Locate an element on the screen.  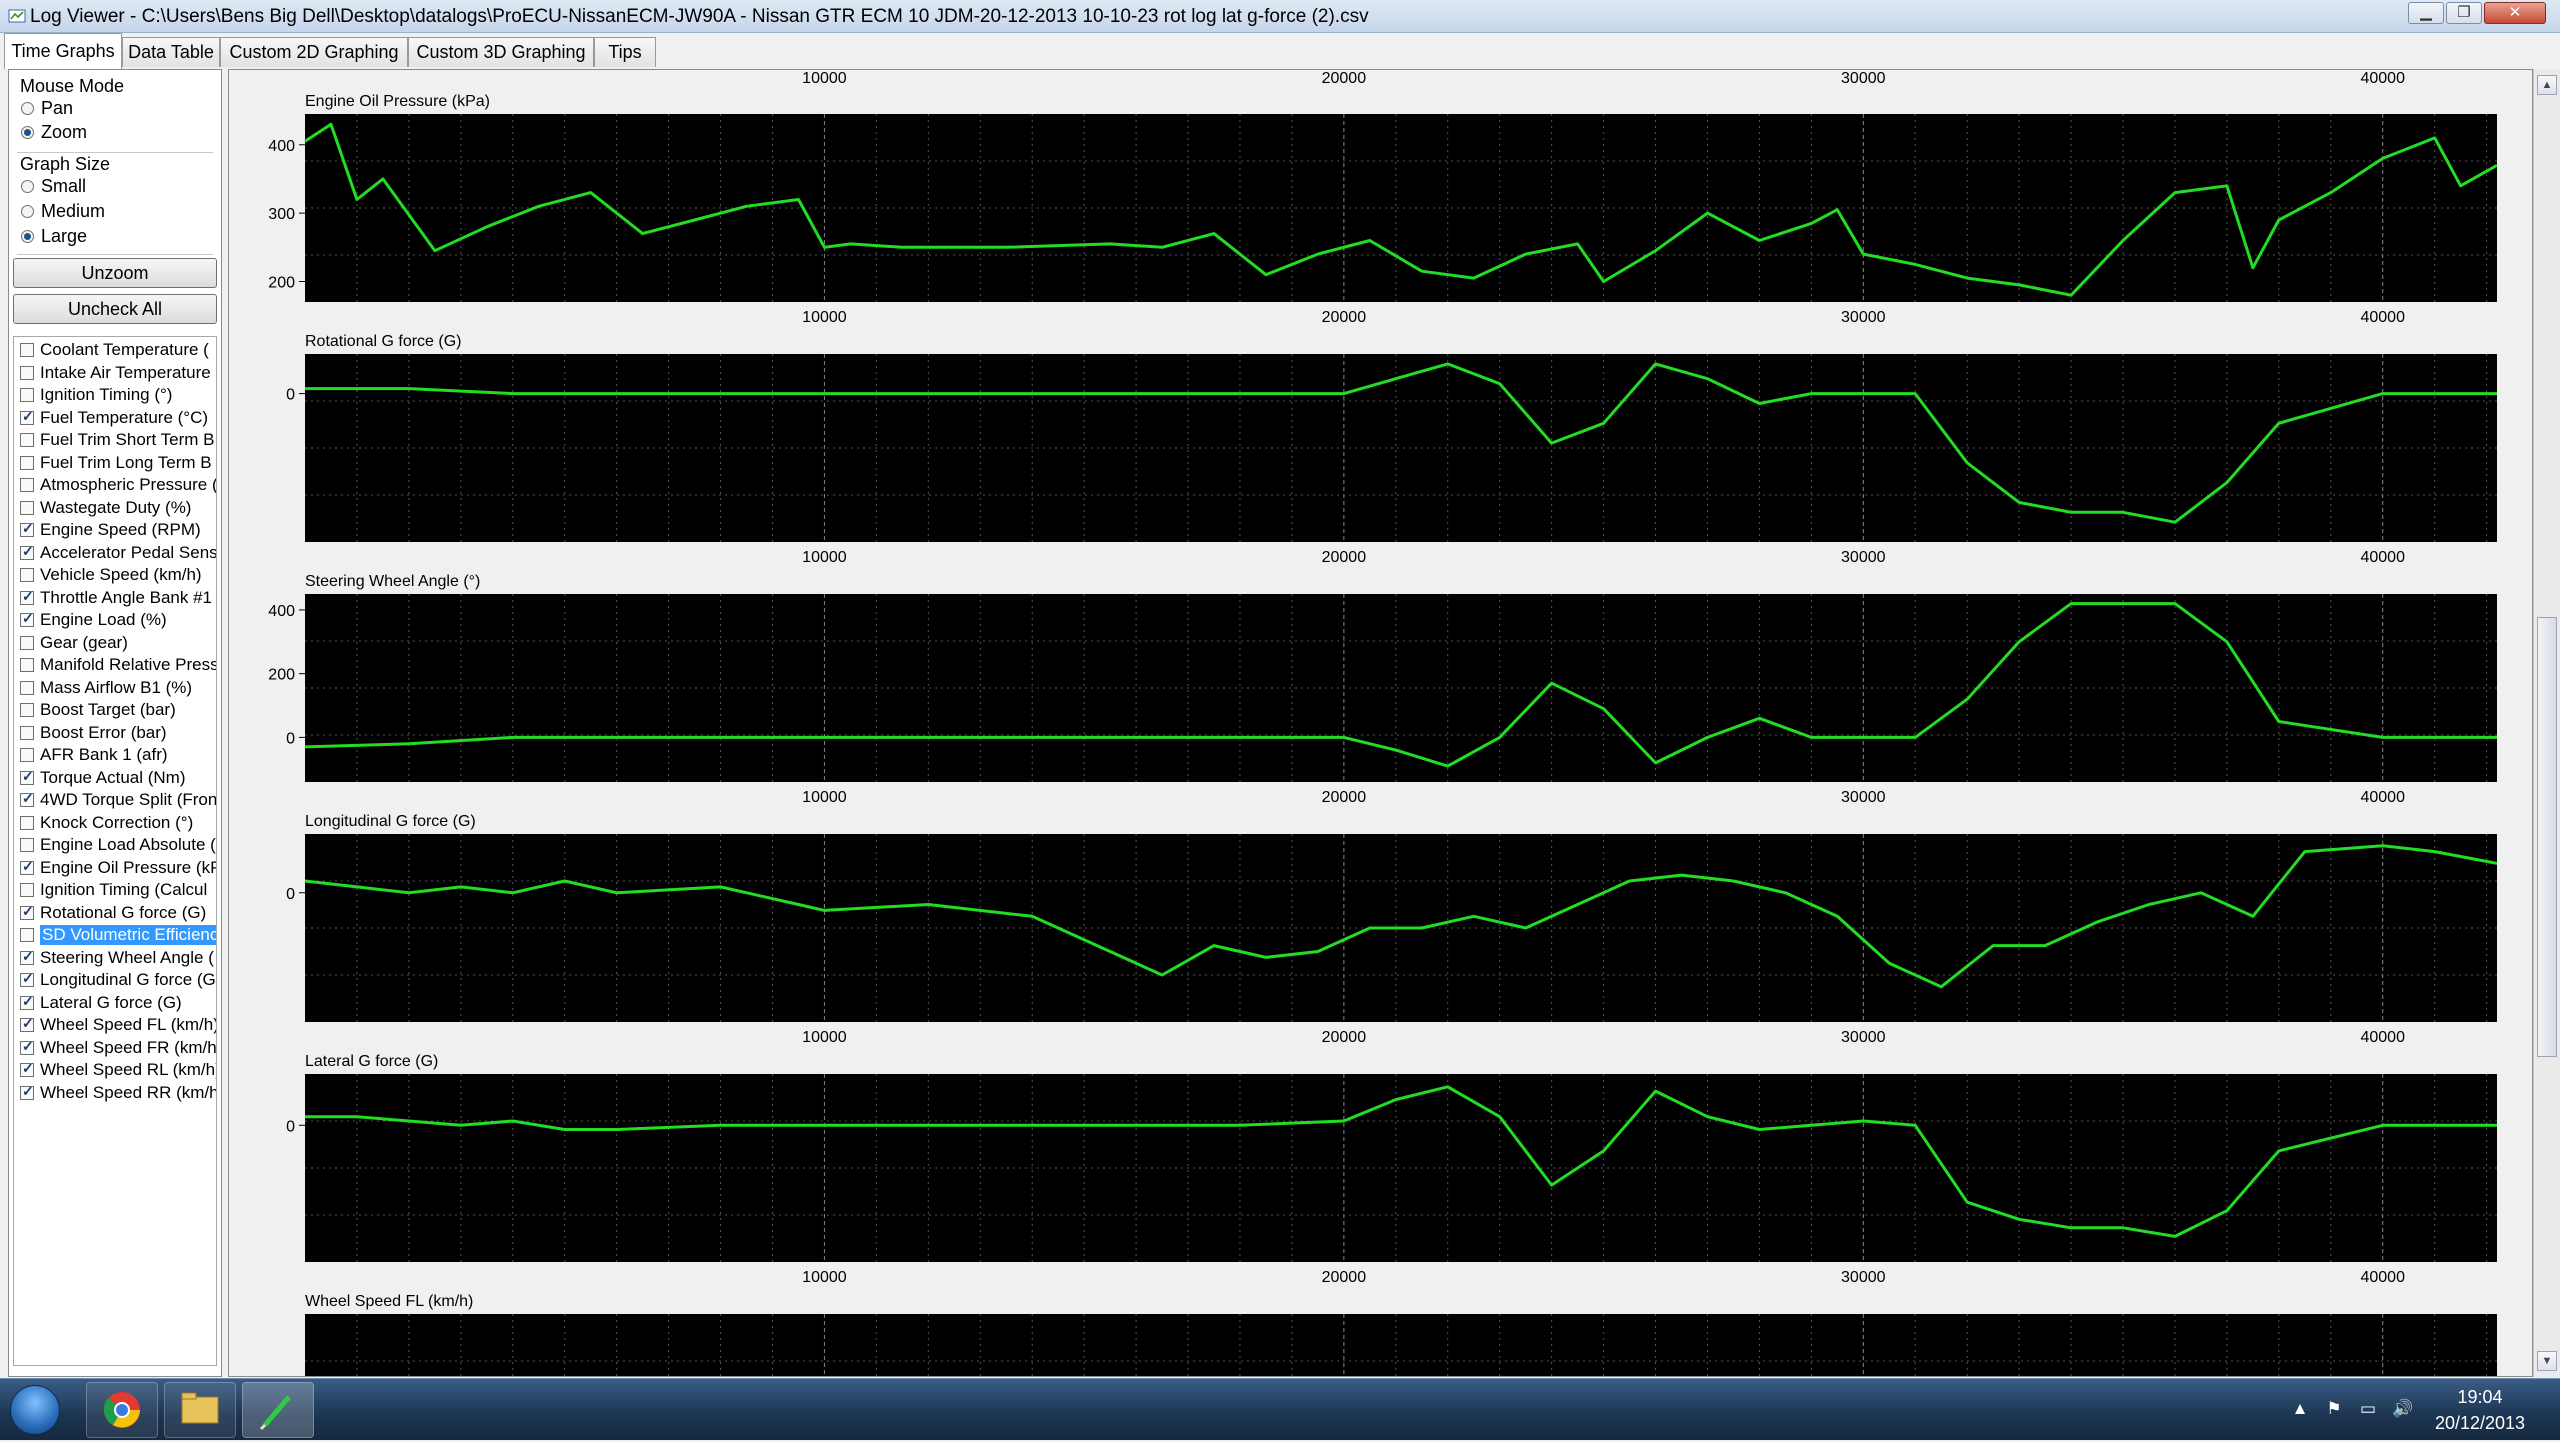
channel-item: Fuel Temperature (°C) is located at coordinates (115, 418).